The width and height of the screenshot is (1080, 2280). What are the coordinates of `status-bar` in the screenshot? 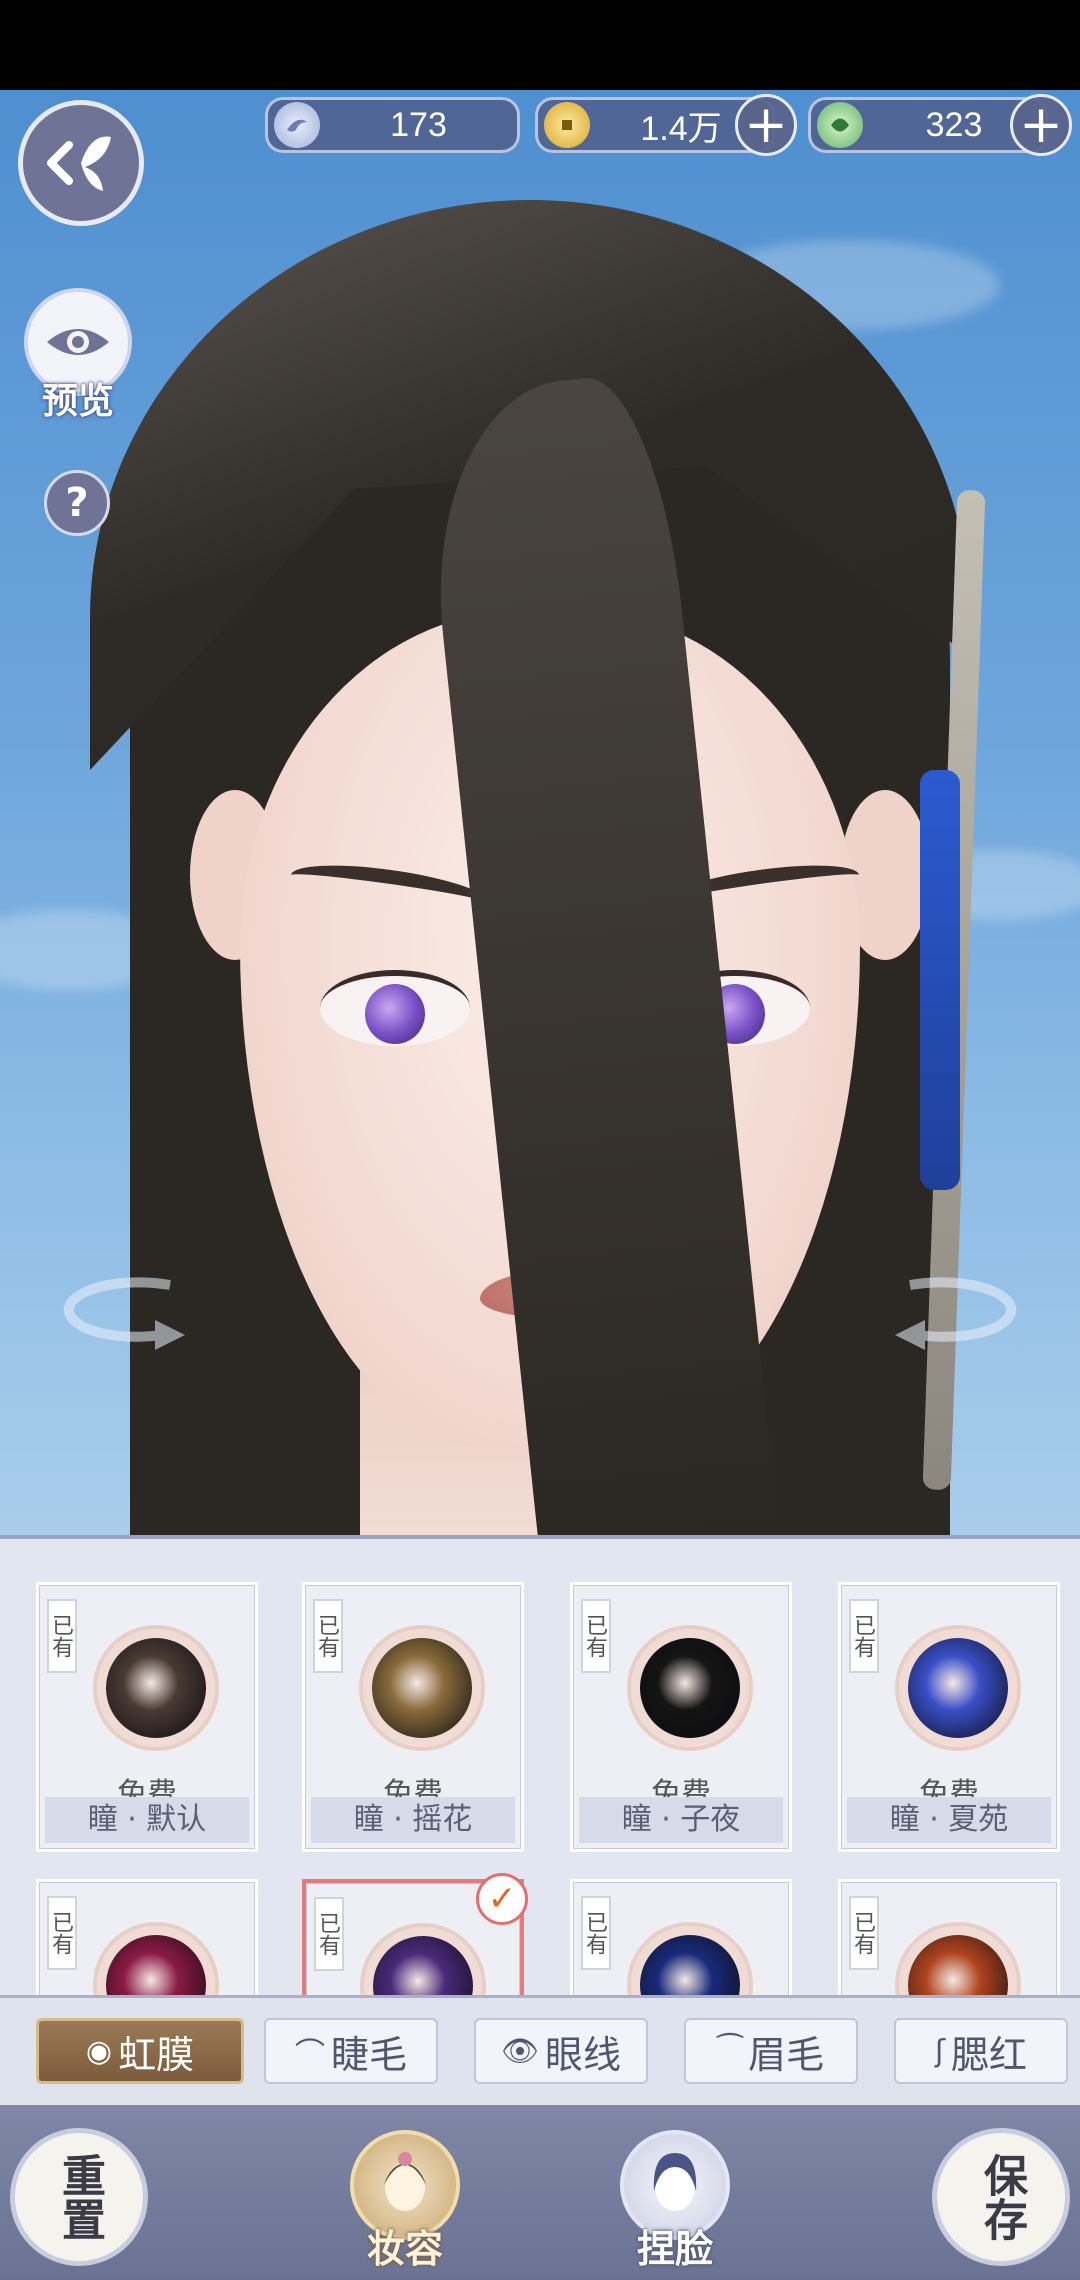 It's located at (540, 45).